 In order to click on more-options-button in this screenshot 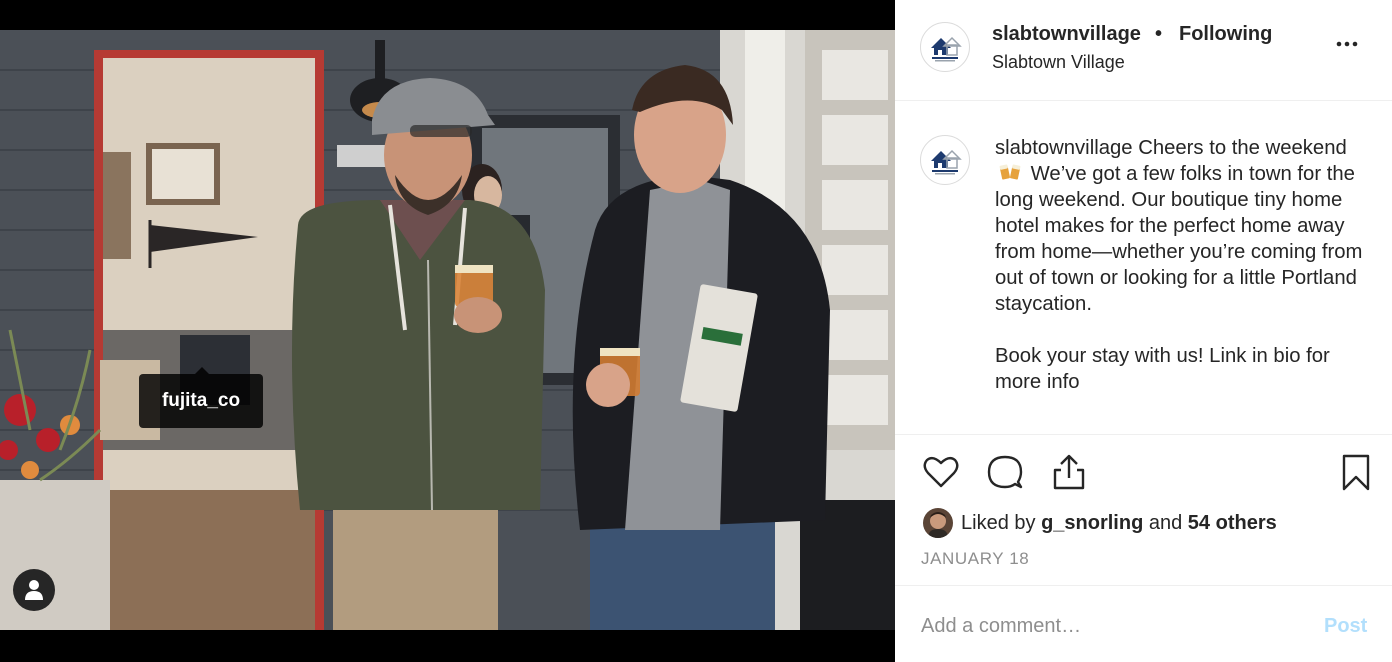, I will do `click(1347, 41)`.